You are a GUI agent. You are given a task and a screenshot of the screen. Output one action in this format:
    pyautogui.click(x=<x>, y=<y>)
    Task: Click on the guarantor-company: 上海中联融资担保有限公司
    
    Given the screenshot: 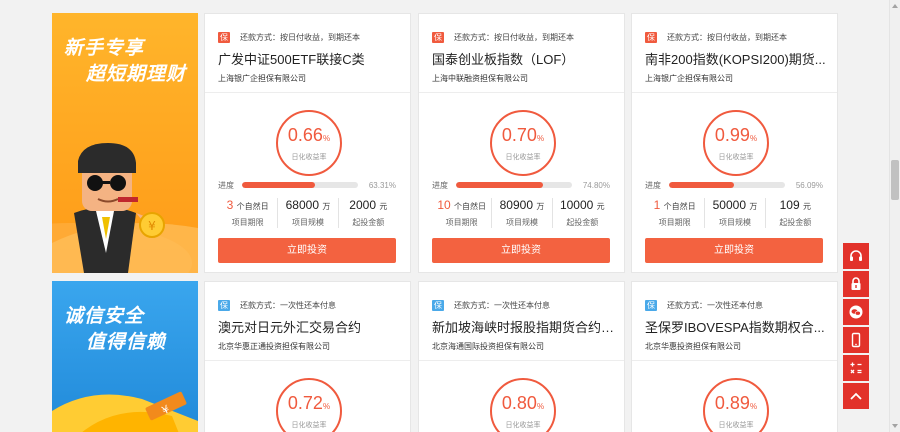 What is the action you would take?
    pyautogui.click(x=480, y=78)
    